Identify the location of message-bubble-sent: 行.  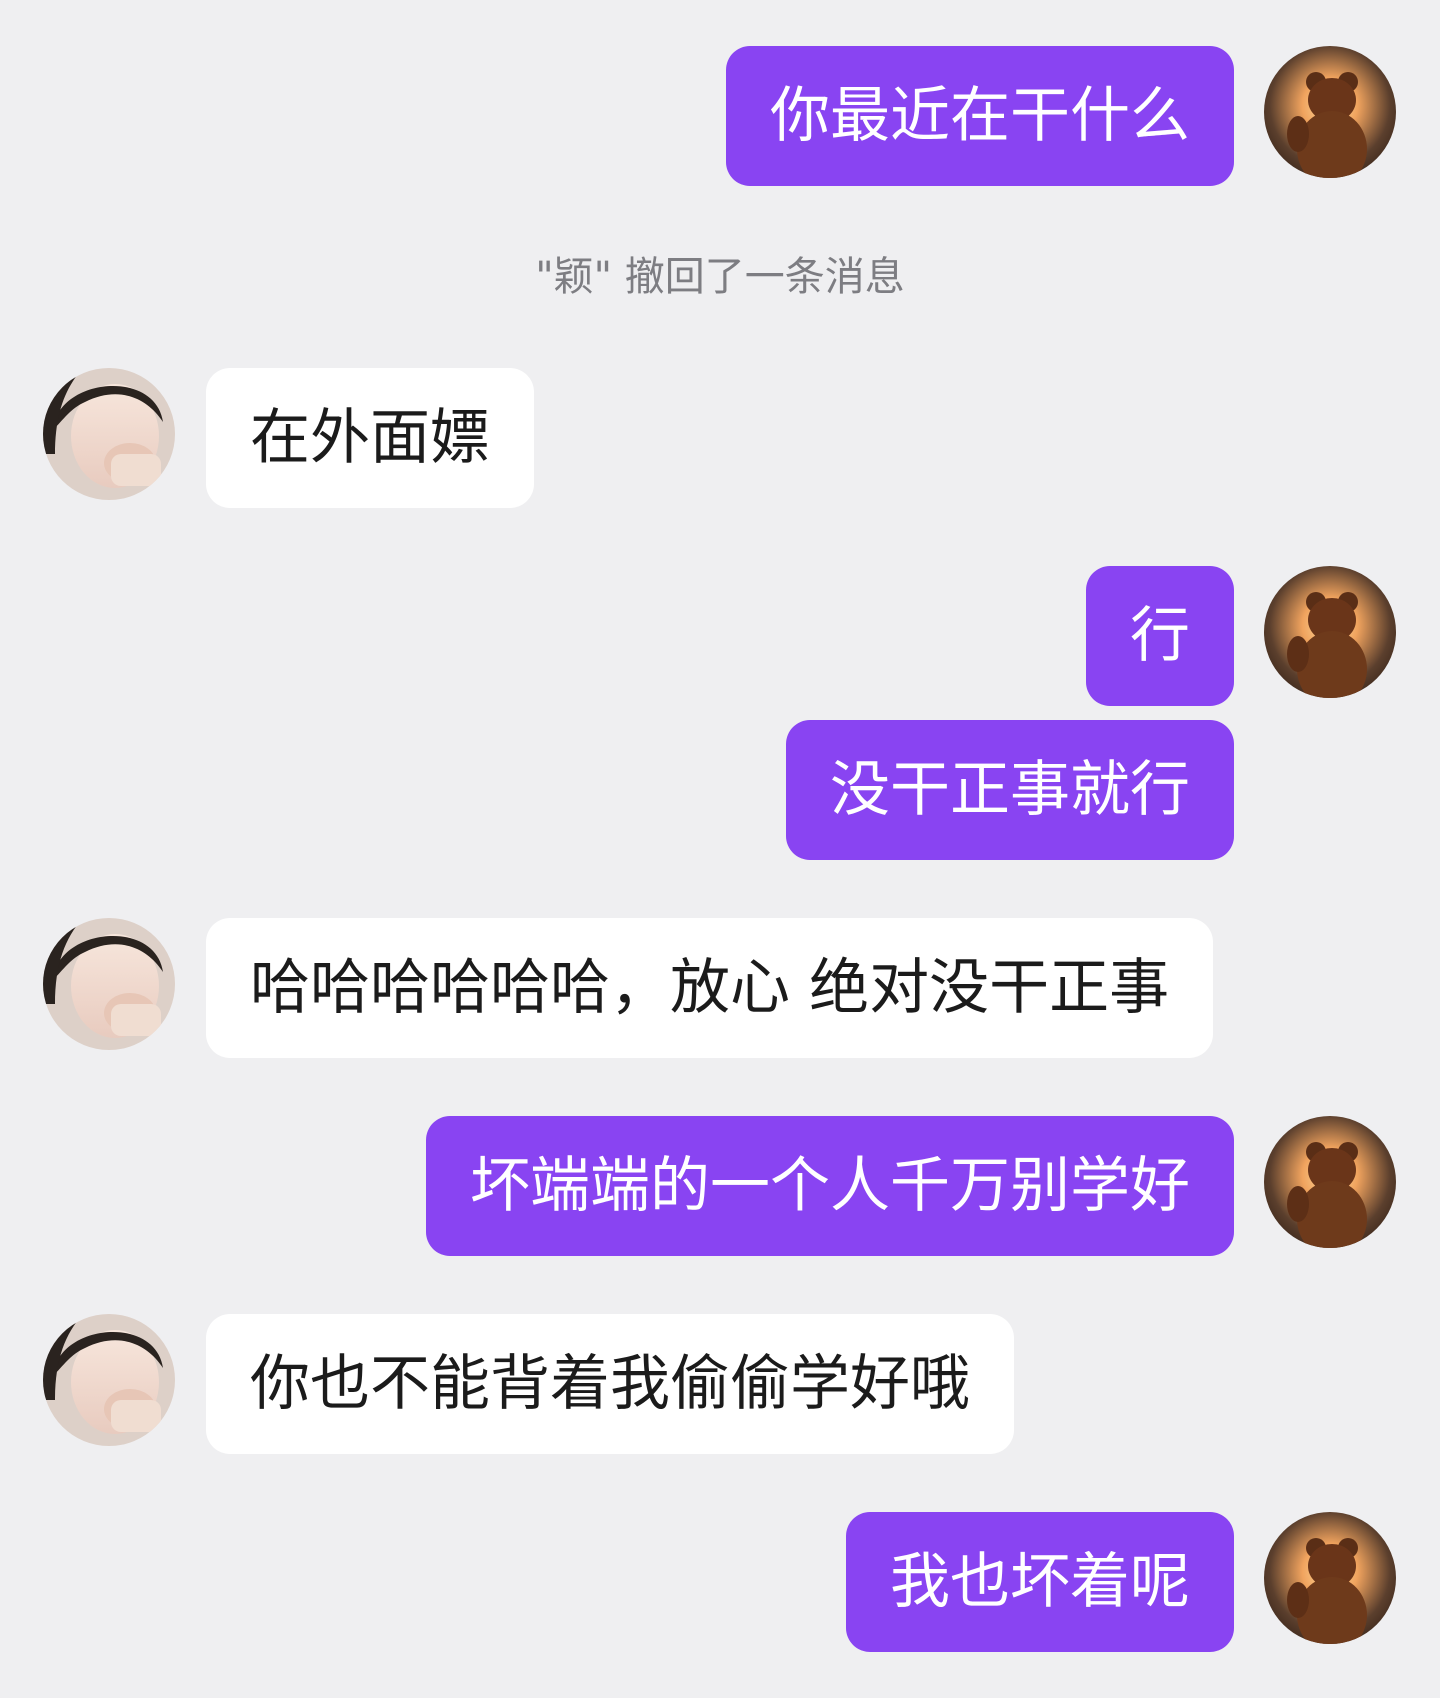
(1160, 636).